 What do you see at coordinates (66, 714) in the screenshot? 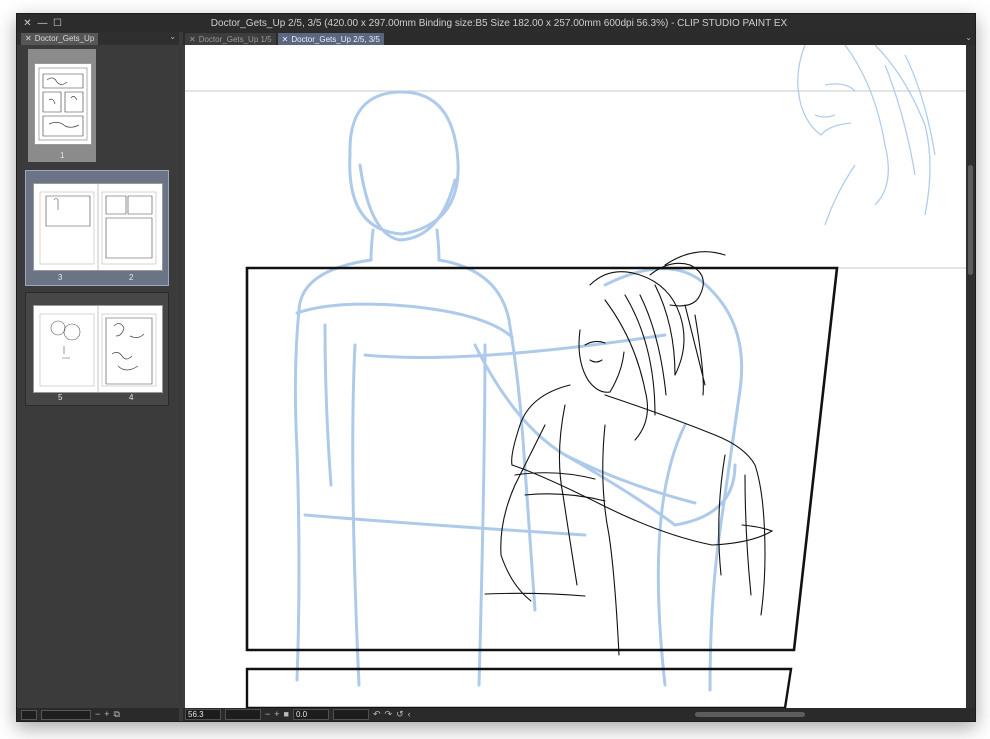
I see `thumbnail-size-slider` at bounding box center [66, 714].